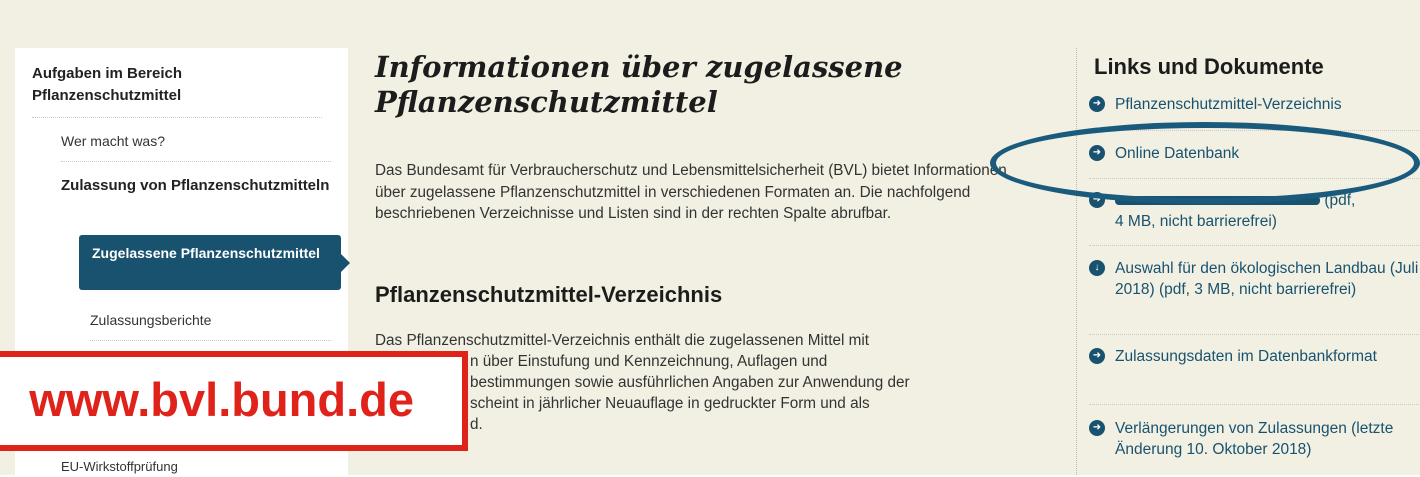  I want to click on section-text-line: d., so click(476, 424).